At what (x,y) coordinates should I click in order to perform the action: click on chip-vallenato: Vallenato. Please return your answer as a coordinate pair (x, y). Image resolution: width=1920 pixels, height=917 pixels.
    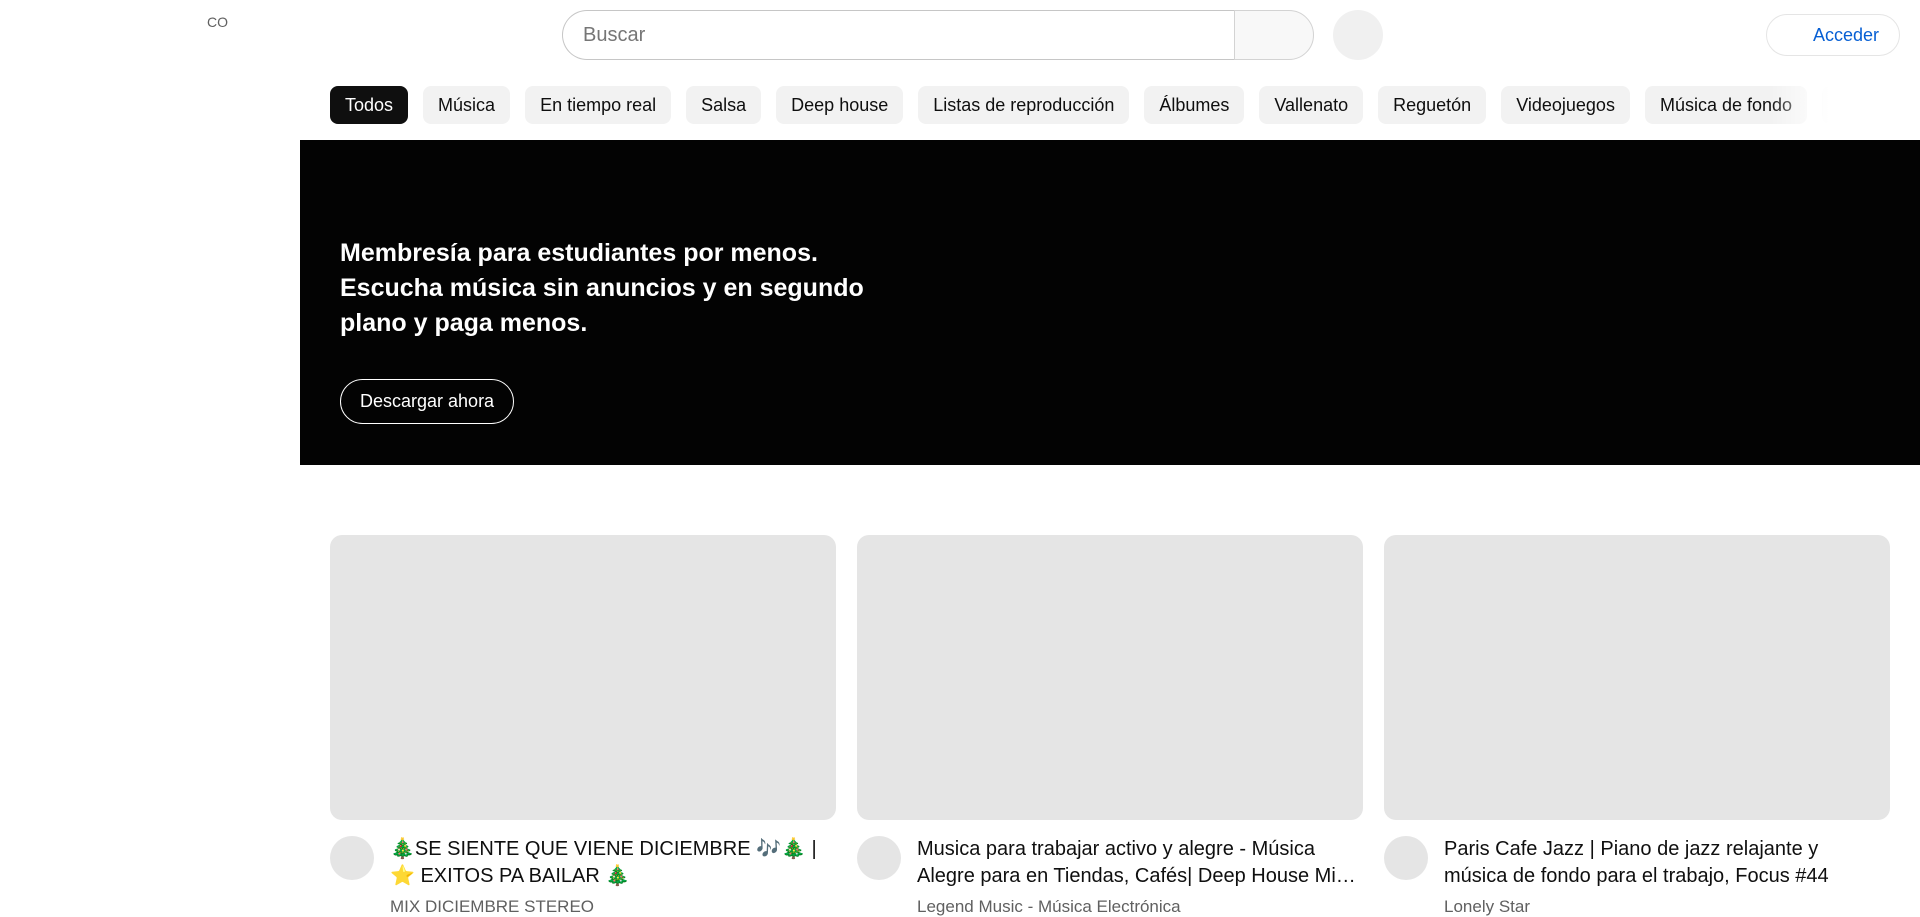
    Looking at the image, I should click on (1311, 105).